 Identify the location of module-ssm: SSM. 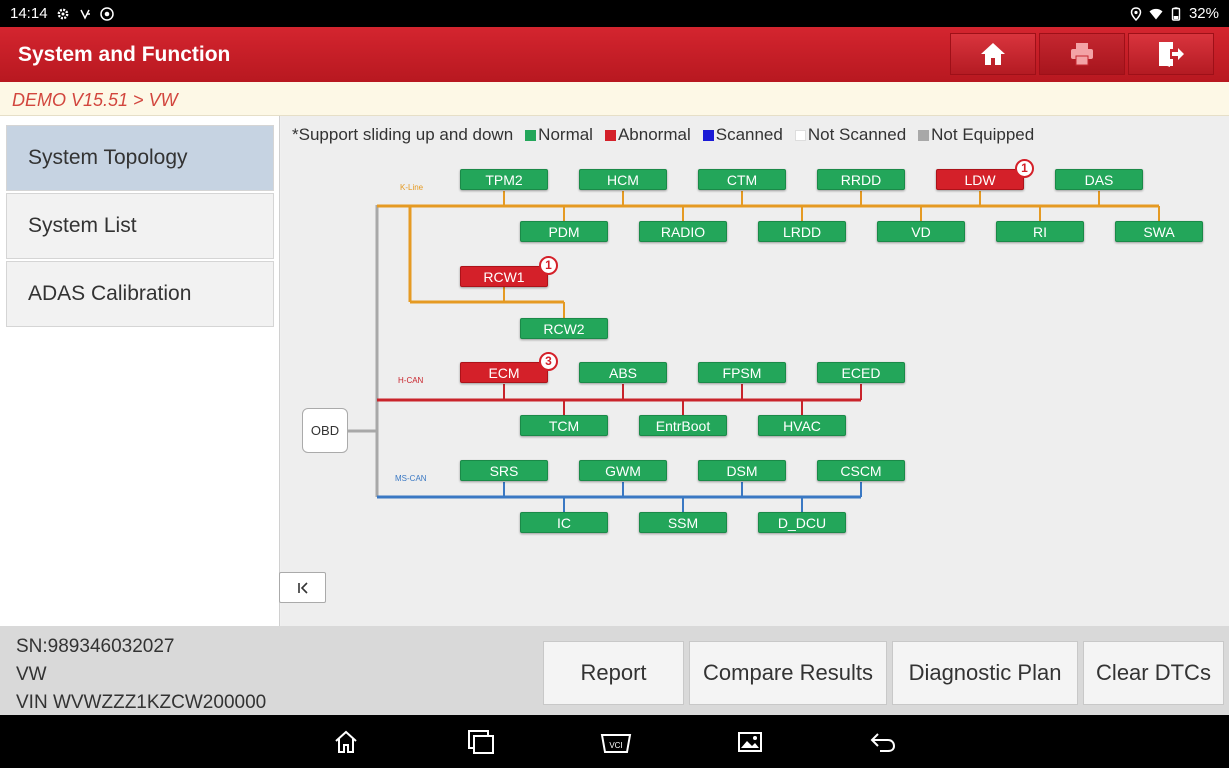
(683, 522).